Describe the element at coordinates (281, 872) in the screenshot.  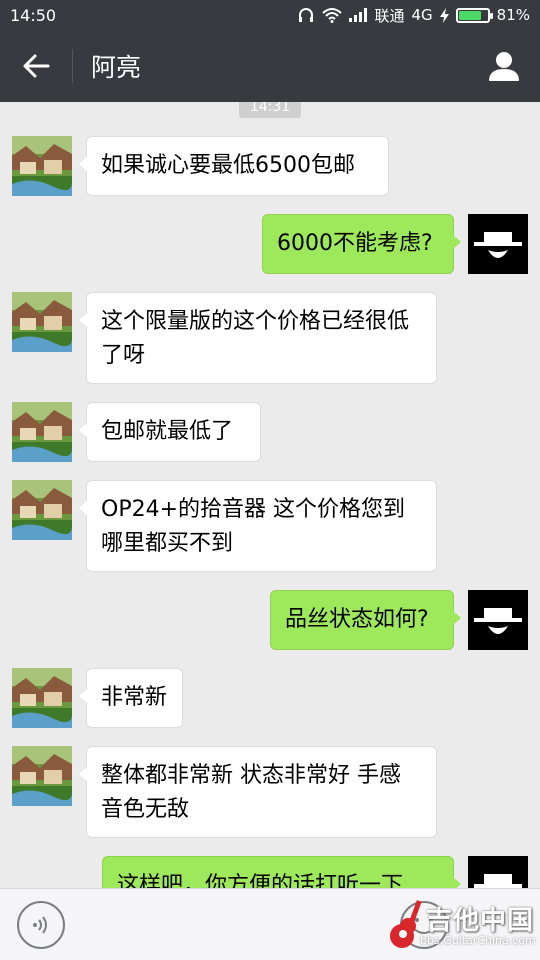
I see `message-bubble-outgoing: 这样吧，你方便的话打听一下` at that location.